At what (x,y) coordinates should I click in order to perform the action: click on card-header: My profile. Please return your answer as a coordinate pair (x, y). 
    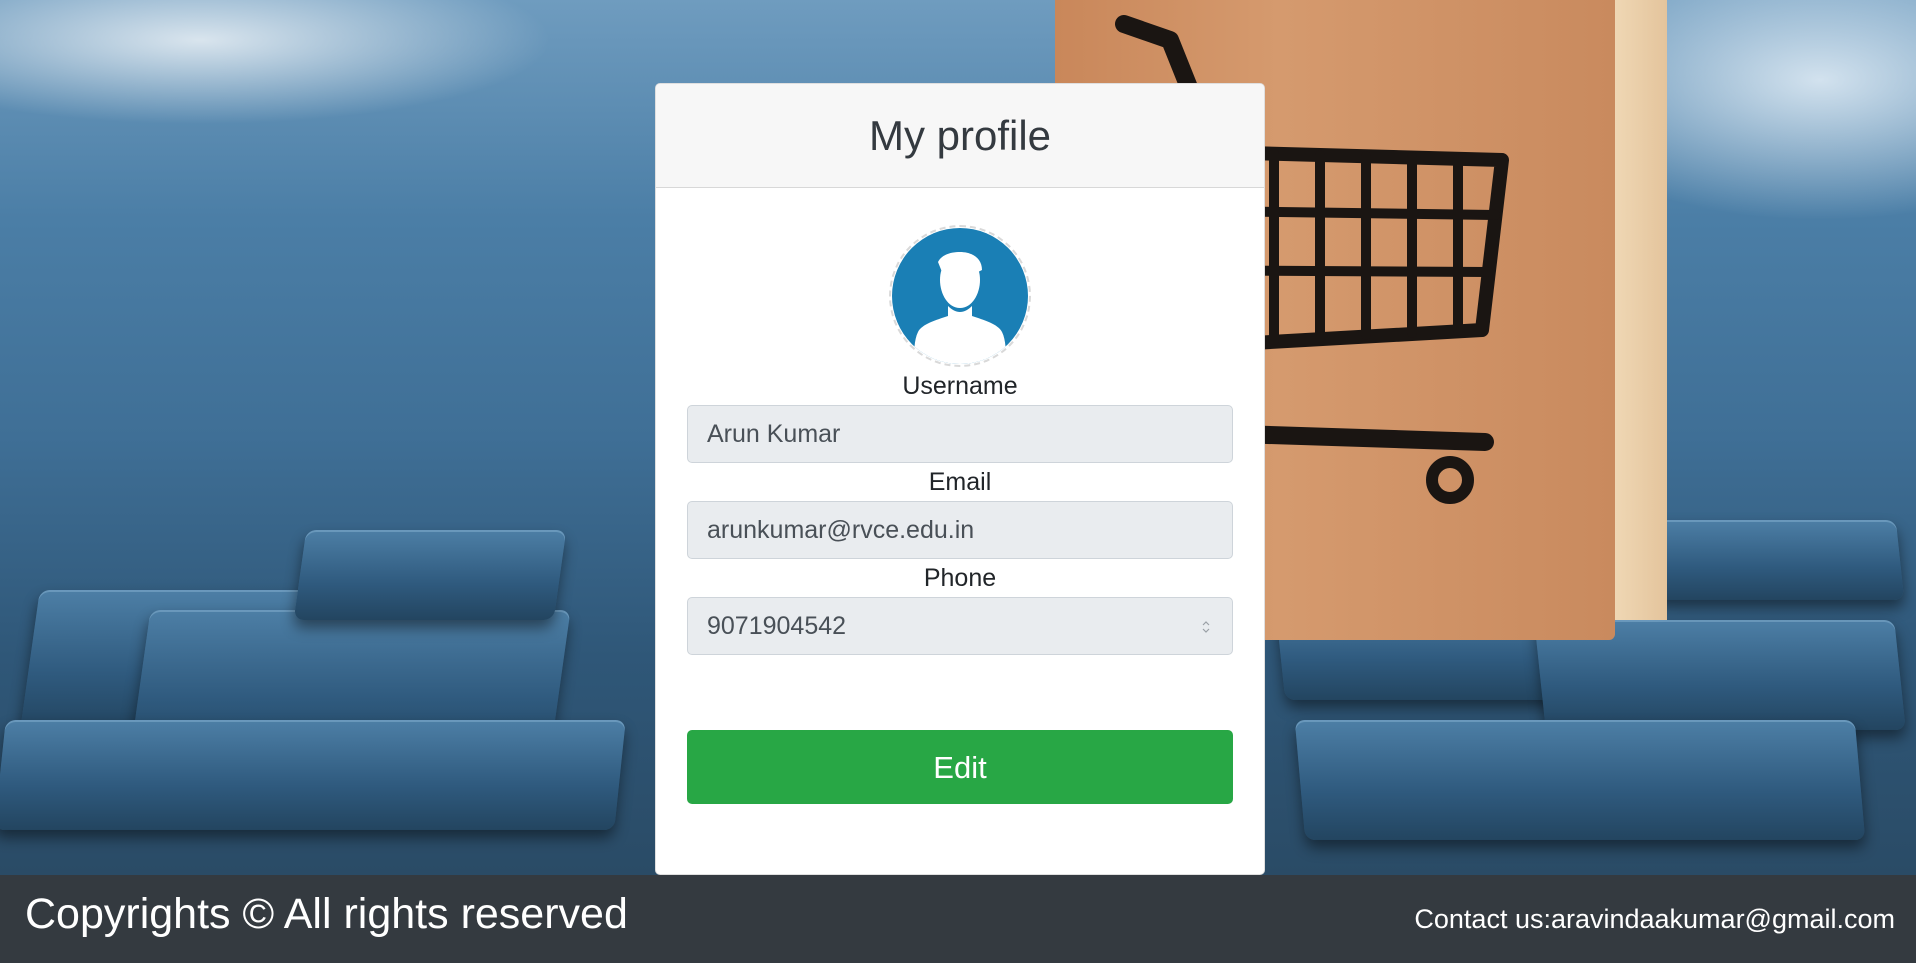
    Looking at the image, I should click on (960, 136).